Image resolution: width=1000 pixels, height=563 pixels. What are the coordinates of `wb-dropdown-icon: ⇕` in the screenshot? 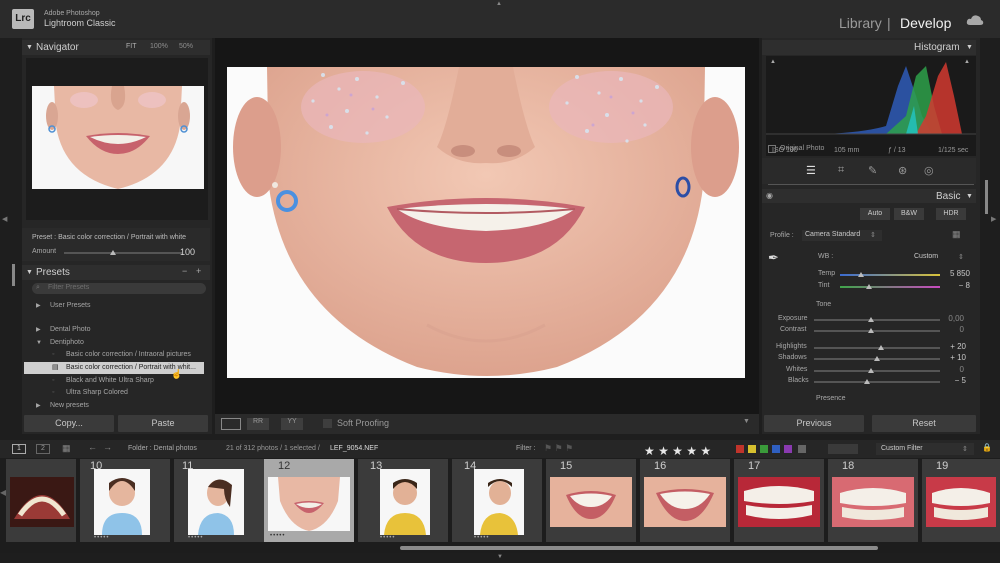 It's located at (961, 257).